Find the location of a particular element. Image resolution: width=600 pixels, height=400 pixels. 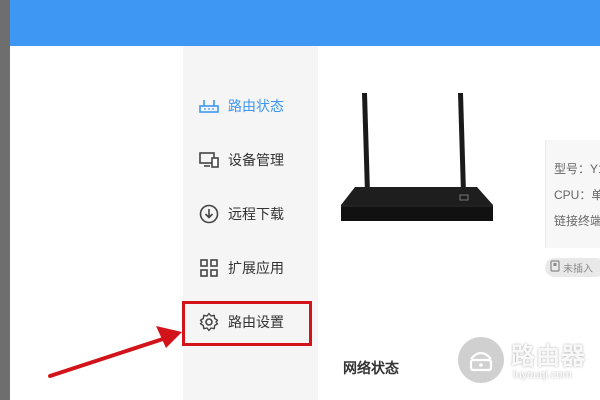

watermark-url: luyouqi.com is located at coordinates (542, 375).